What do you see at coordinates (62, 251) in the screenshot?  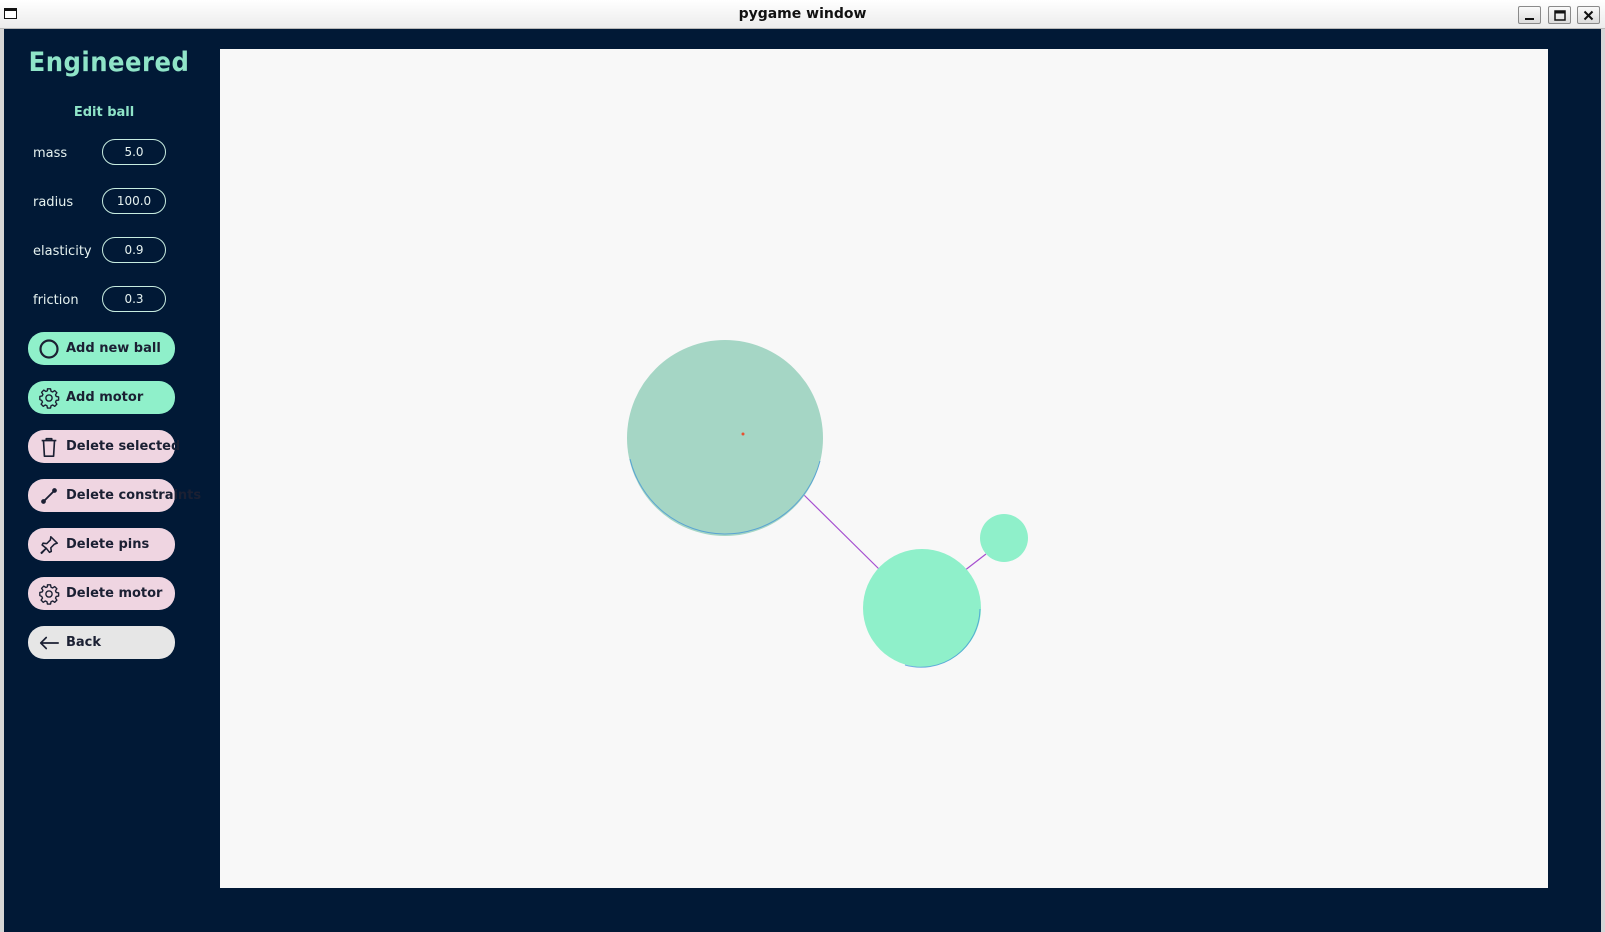 I see `elasticity-label: elasticity` at bounding box center [62, 251].